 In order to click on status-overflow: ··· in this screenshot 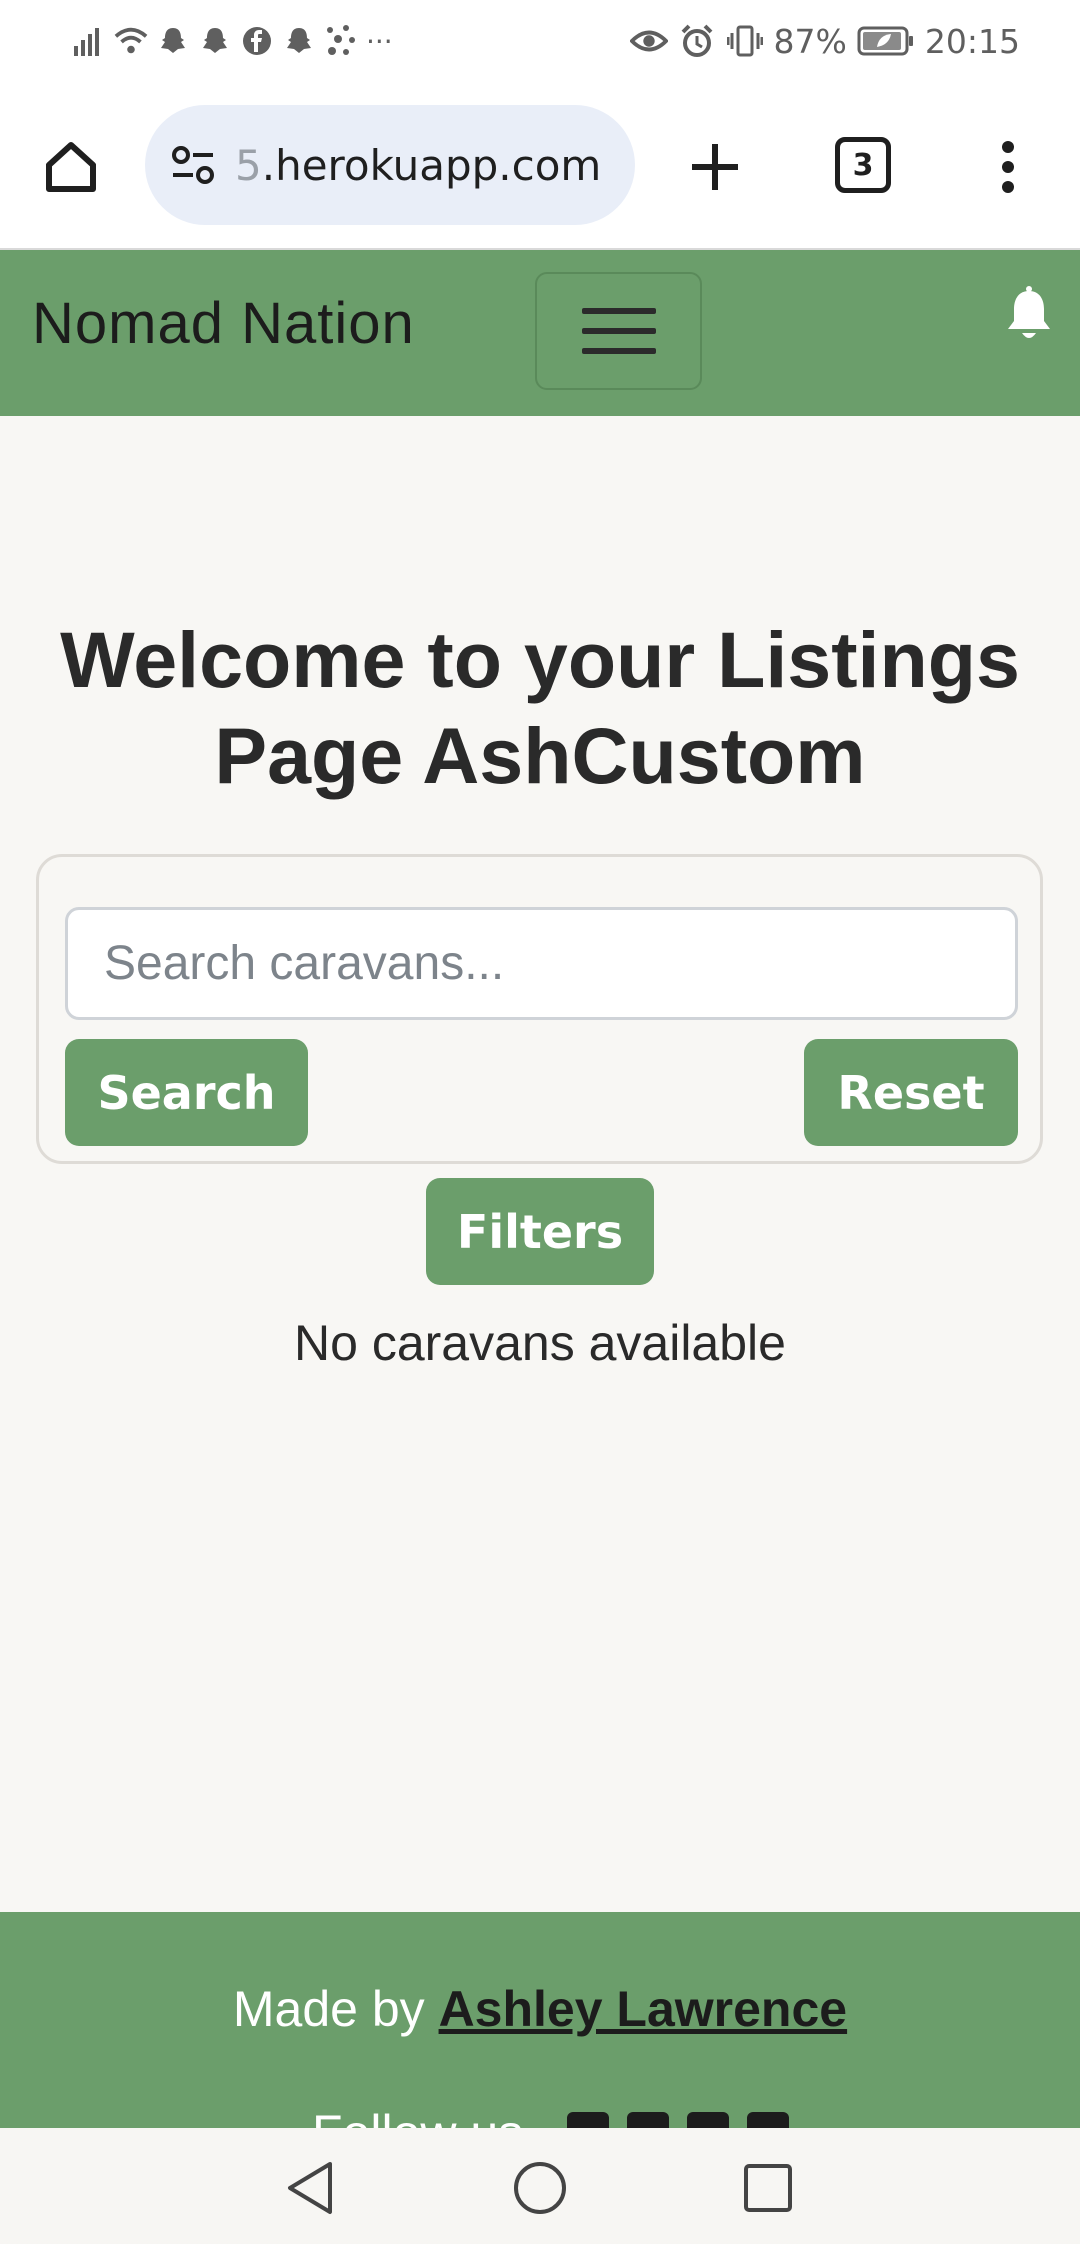, I will do `click(379, 41)`.